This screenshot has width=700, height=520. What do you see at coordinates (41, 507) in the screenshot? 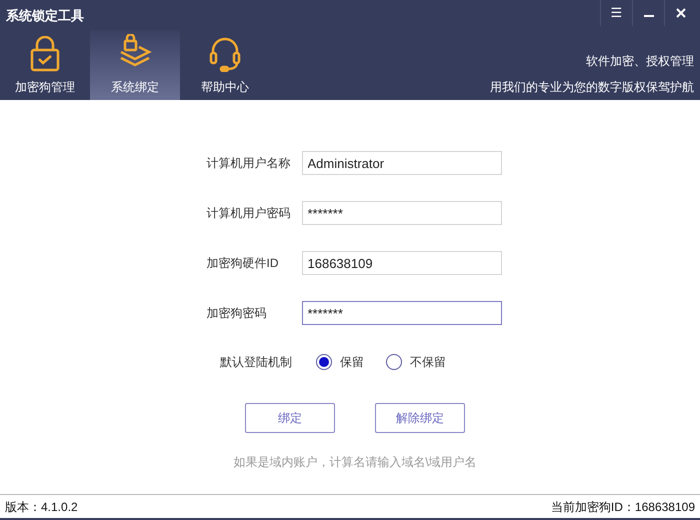
I see `version-text: 版本：4.1.0.2` at bounding box center [41, 507].